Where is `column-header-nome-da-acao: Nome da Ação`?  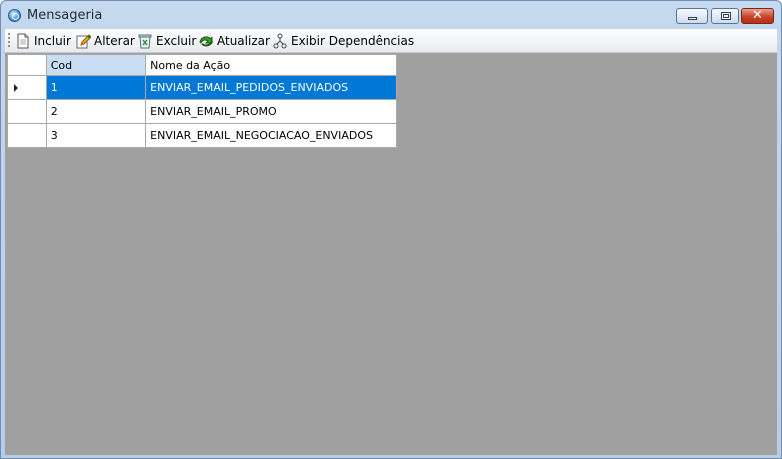 column-header-nome-da-acao: Nome da Ação is located at coordinates (271, 65).